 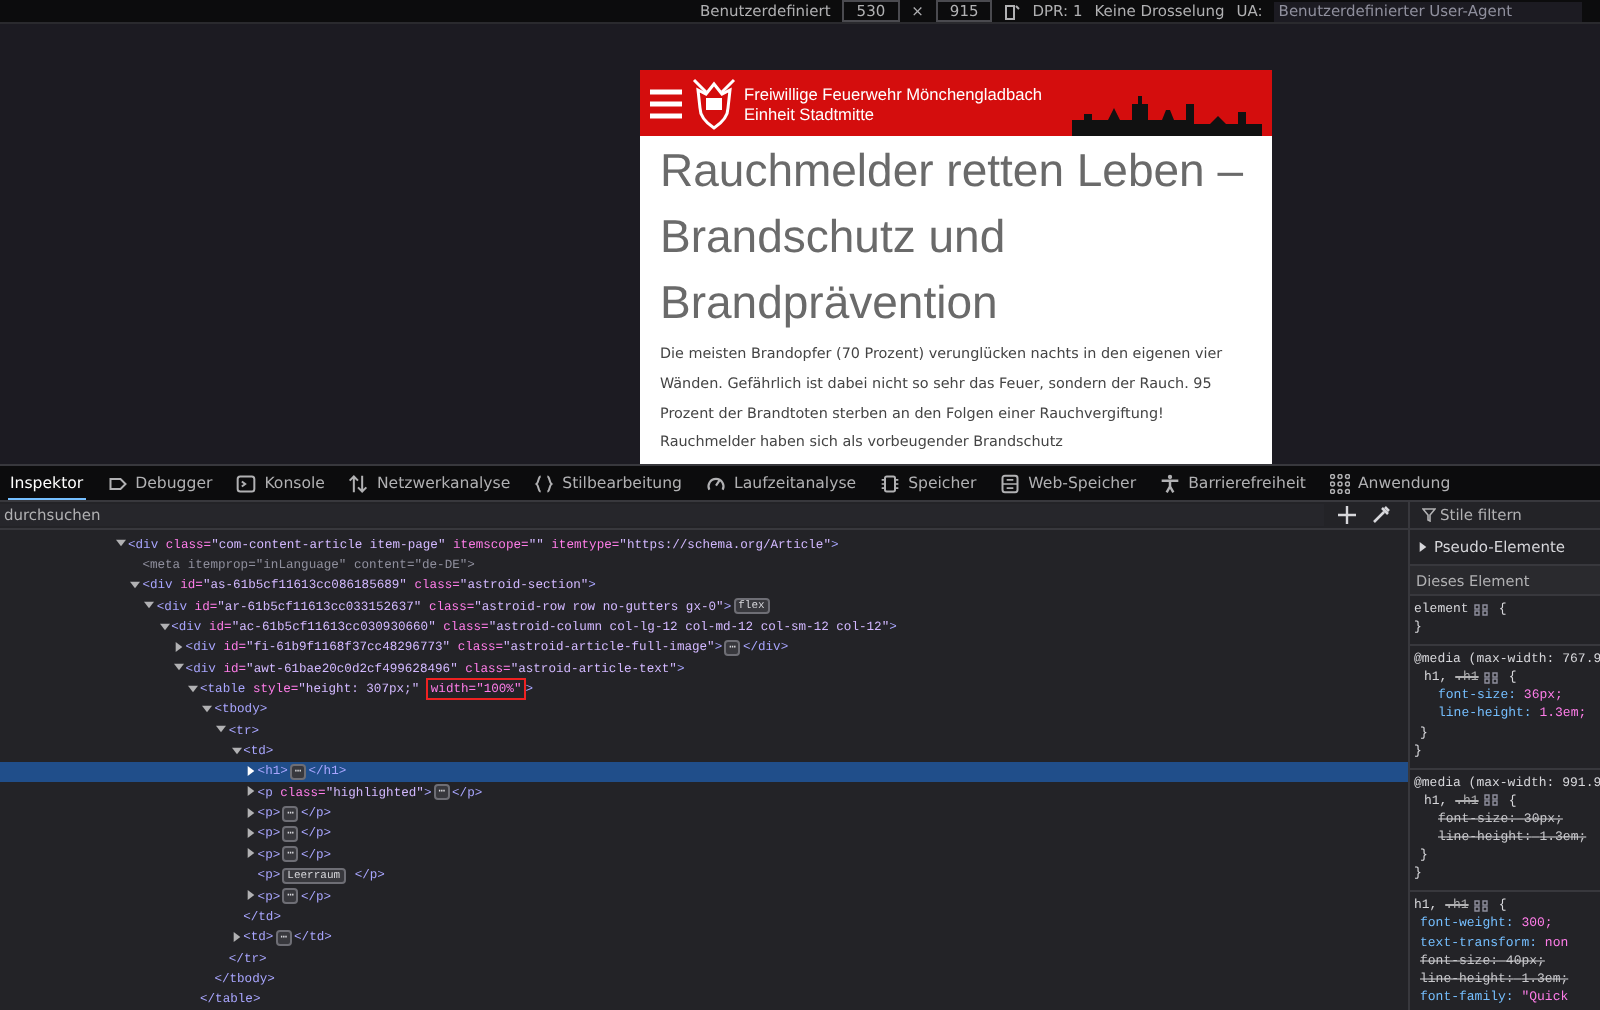 I want to click on add-button, so click(x=1347, y=515).